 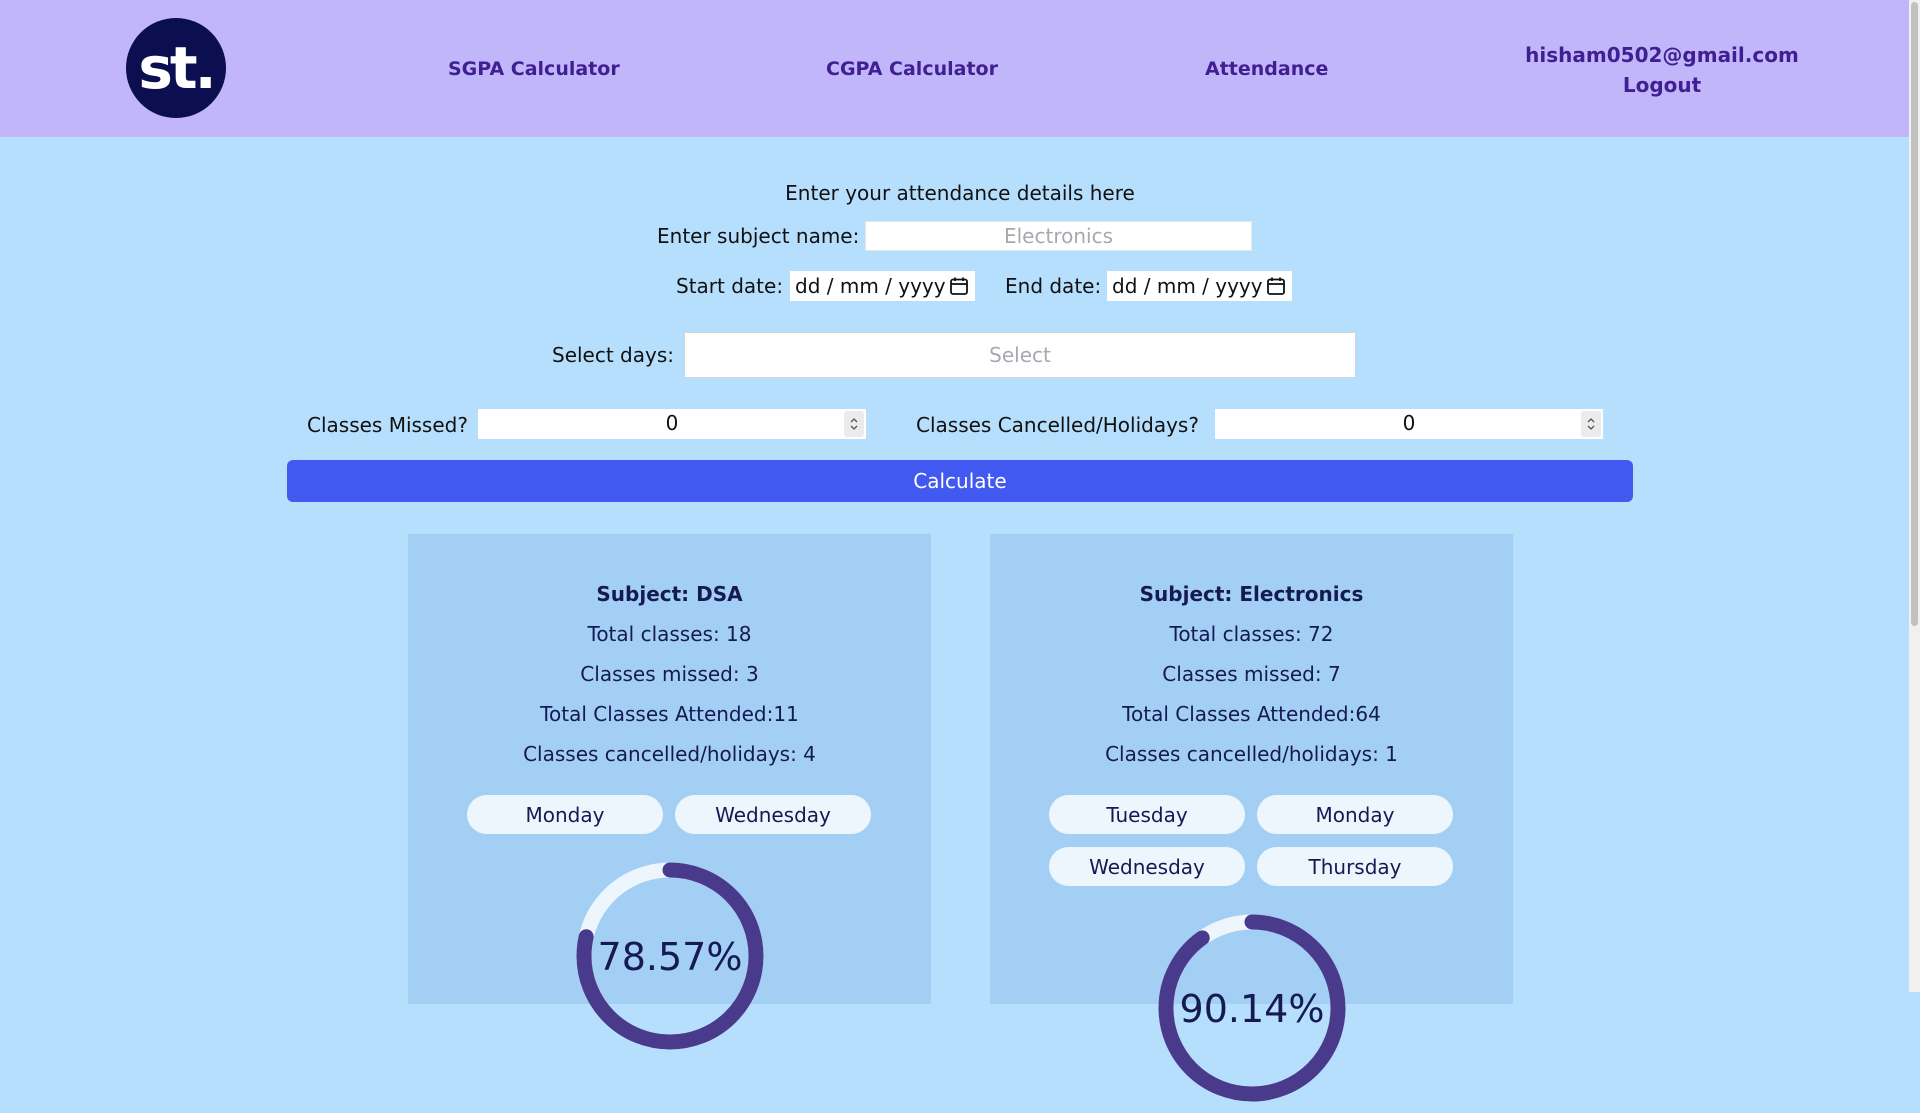 I want to click on start-date-value: dd / mm / yyyy, so click(x=870, y=286).